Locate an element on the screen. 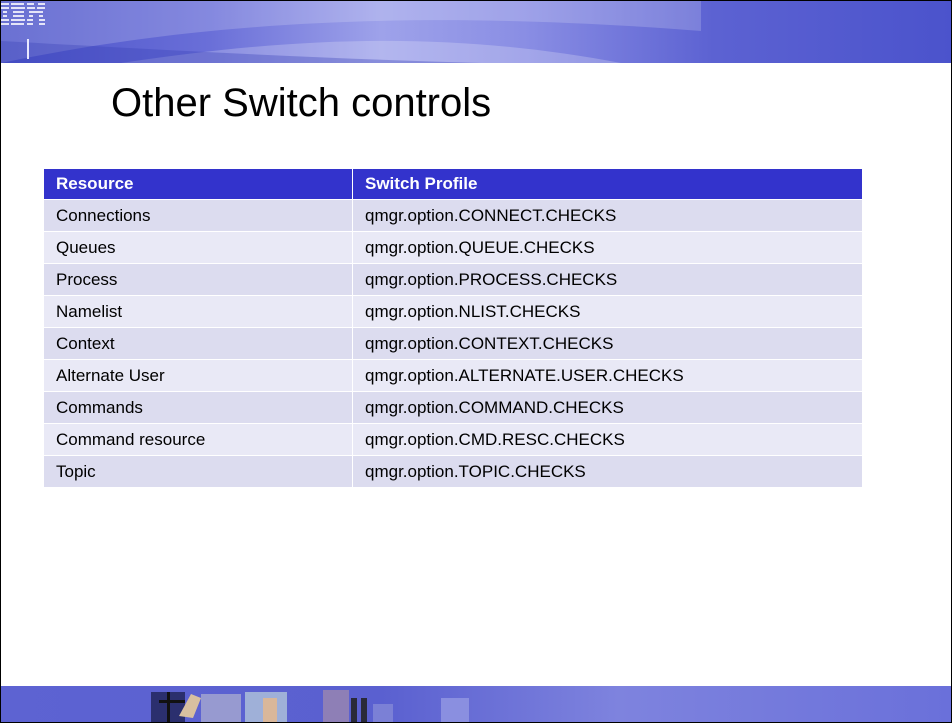 The image size is (952, 723). resource-cell: Queues is located at coordinates (198, 247).